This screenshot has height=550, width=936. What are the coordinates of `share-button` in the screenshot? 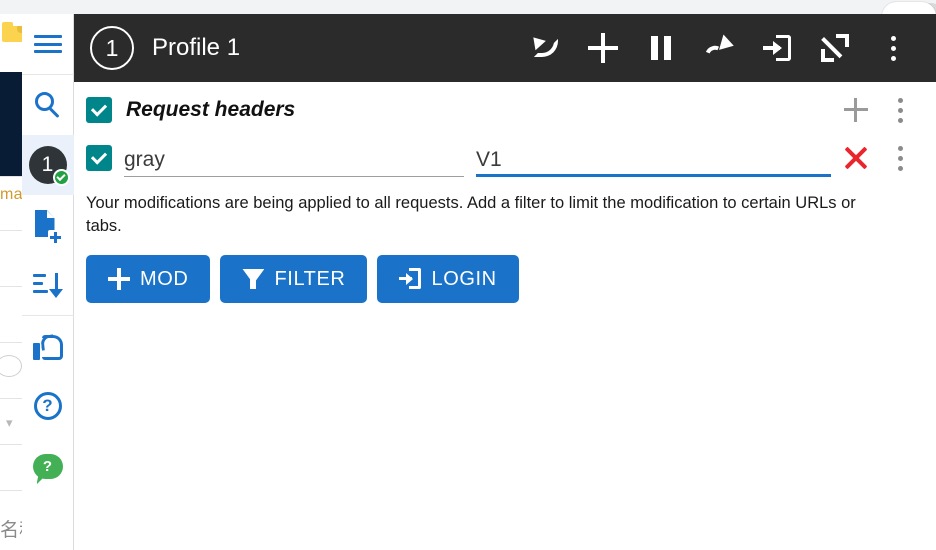 It's located at (719, 48).